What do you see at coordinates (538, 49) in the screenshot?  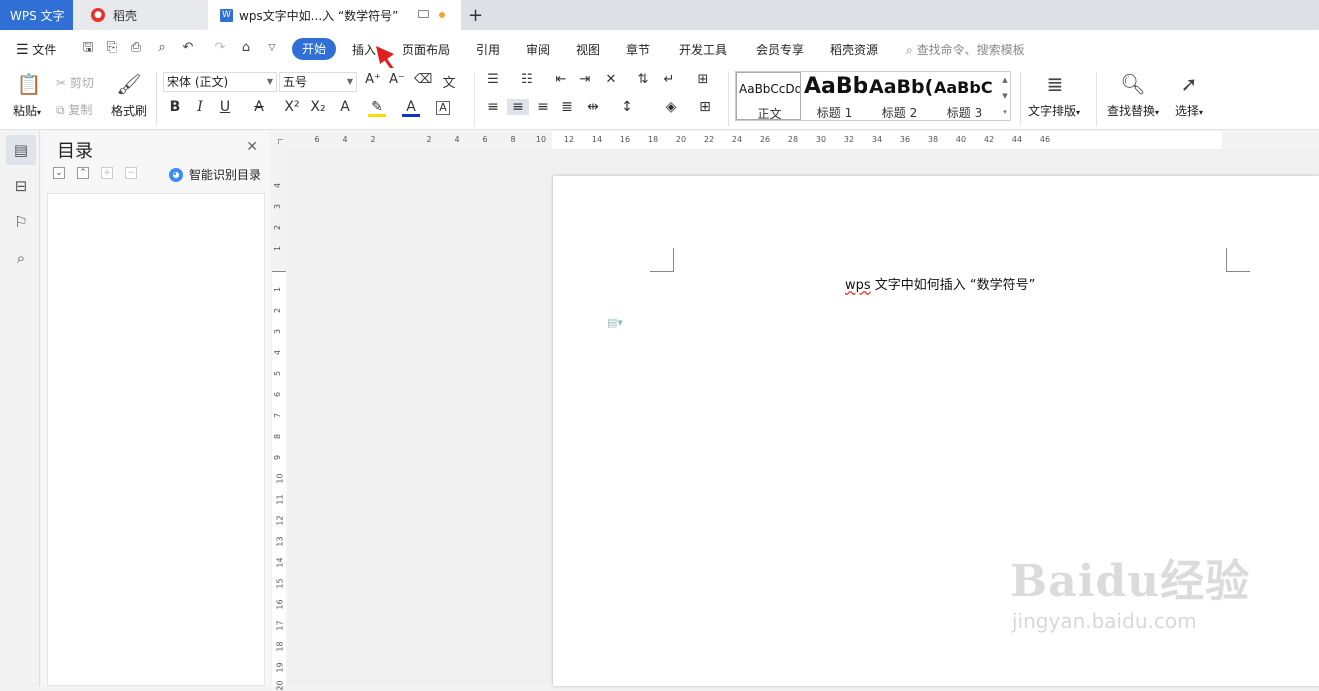 I see `ribbon-tab-review: 审阅` at bounding box center [538, 49].